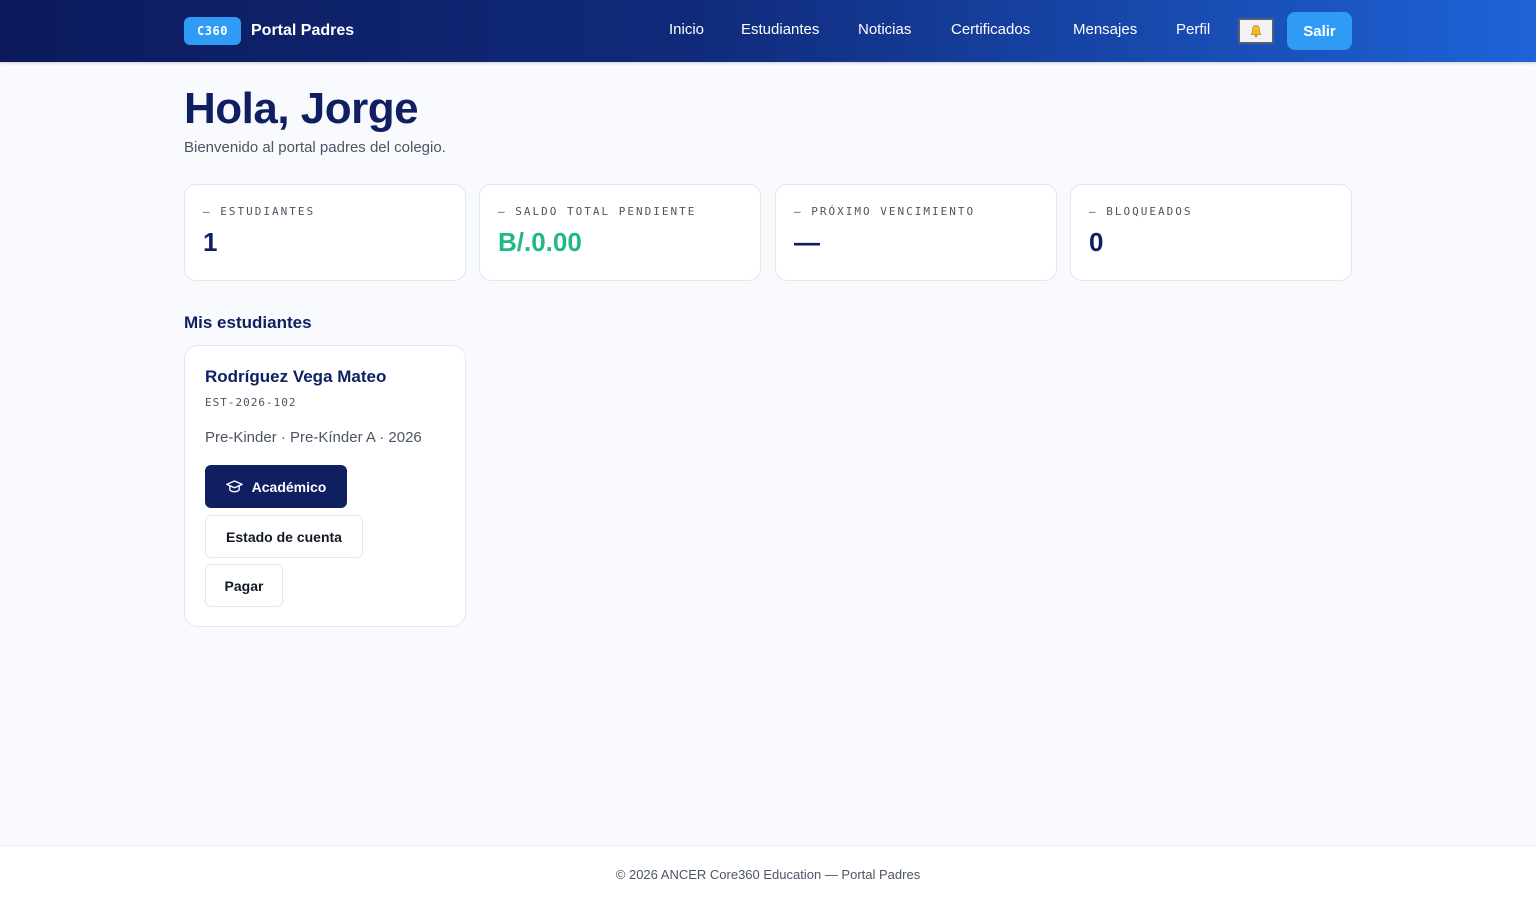 The height and width of the screenshot is (900, 1536). Describe the element at coordinates (916, 232) in the screenshot. I see `stat-card-next-due: — PRÓXIMO VENCIMIENTO —` at that location.